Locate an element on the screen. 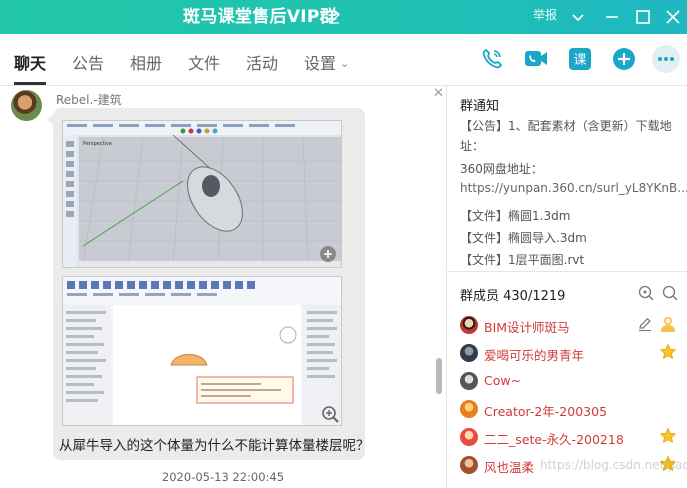  rhino-viewport-image: Perspective is located at coordinates (202, 194).